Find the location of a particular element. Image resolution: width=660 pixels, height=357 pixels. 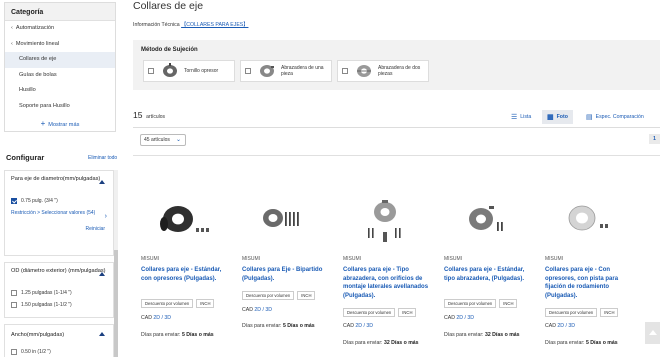

mounting-option-label: Tornillo opresor is located at coordinates (201, 70).